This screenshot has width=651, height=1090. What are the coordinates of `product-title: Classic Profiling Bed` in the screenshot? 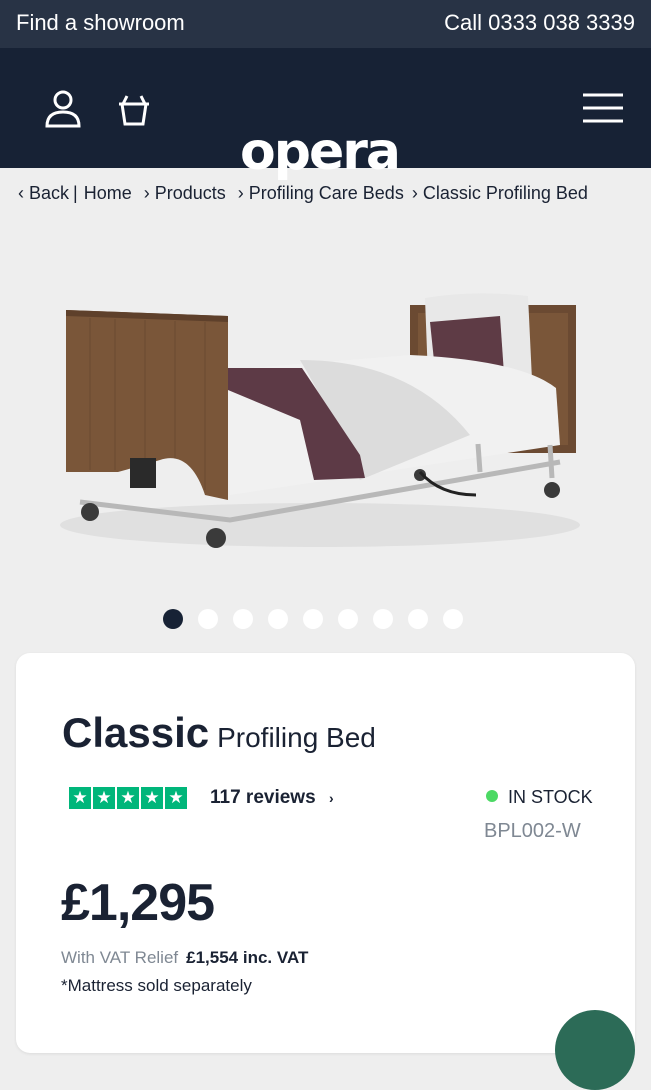 It's located at (219, 733).